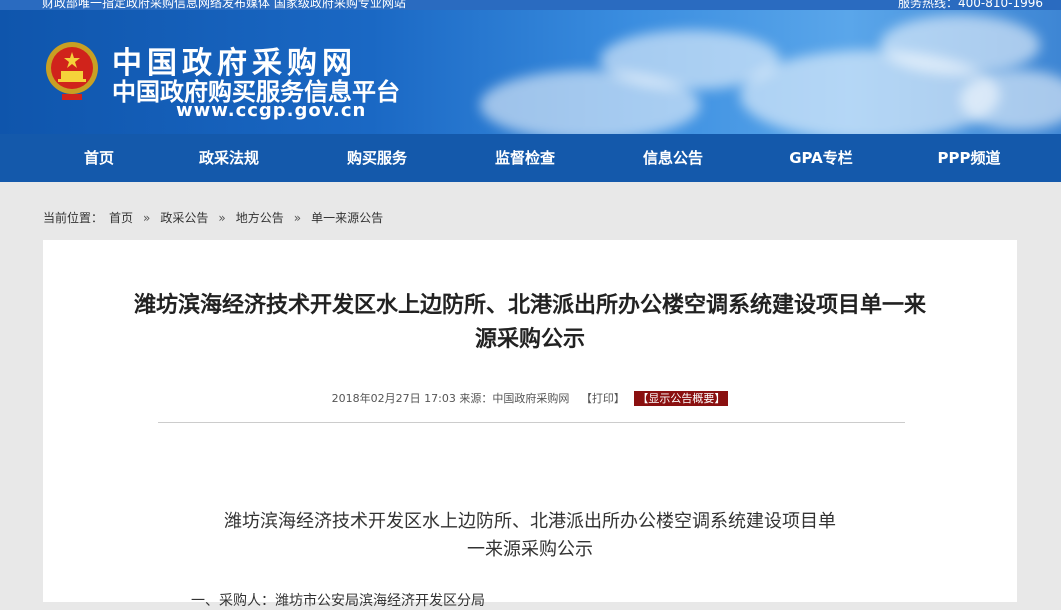 Image resolution: width=1061 pixels, height=610 pixels. I want to click on breadcrumb-prefix: 当前位置：, so click(73, 218).